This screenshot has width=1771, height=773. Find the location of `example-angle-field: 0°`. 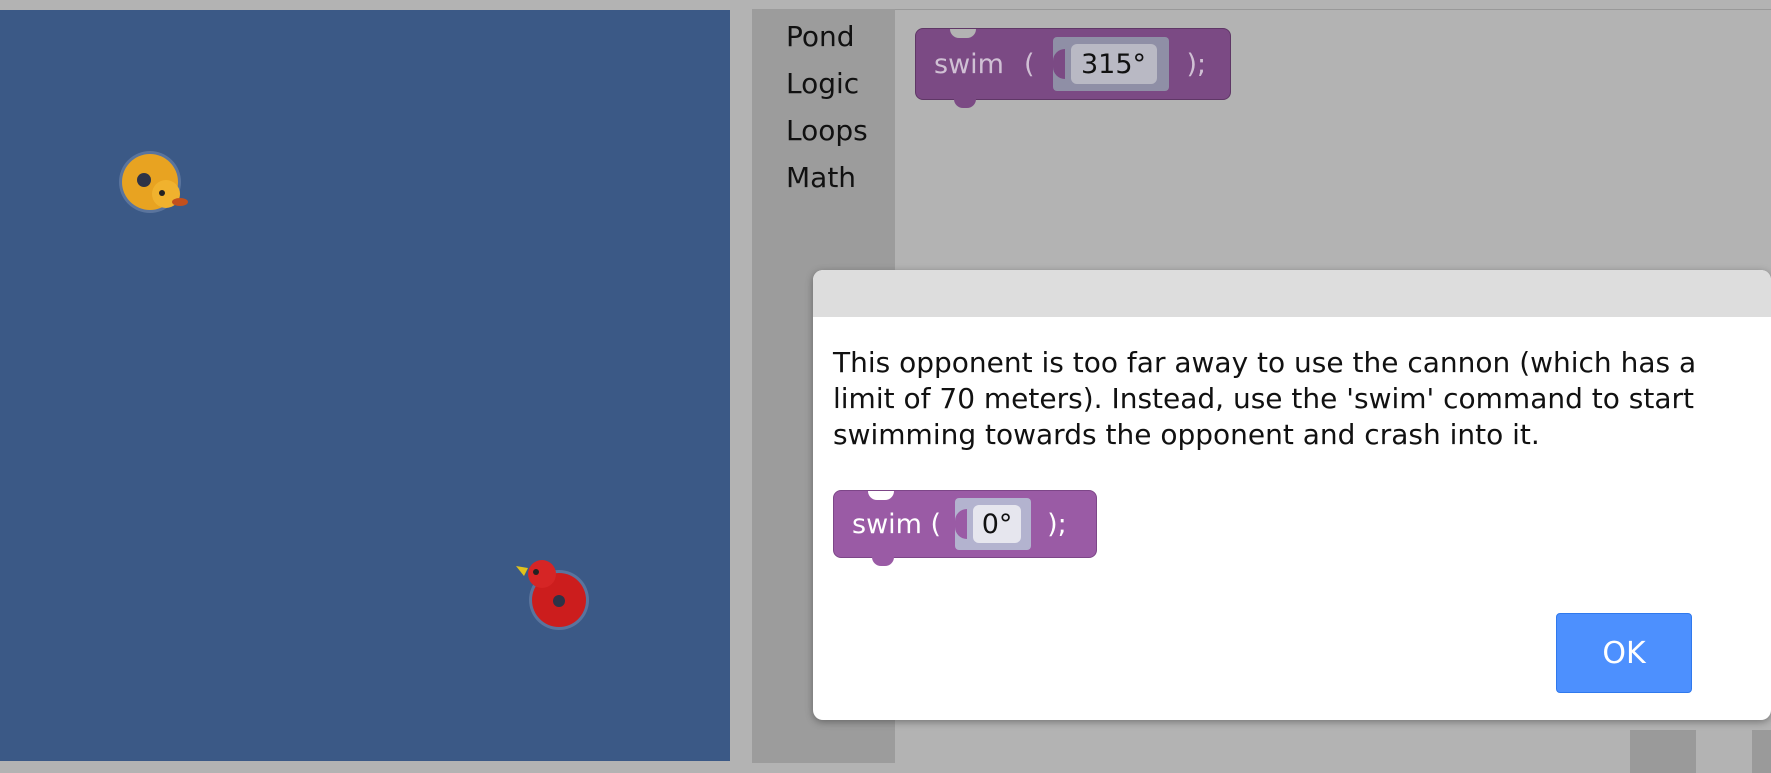

example-angle-field: 0° is located at coordinates (997, 524).